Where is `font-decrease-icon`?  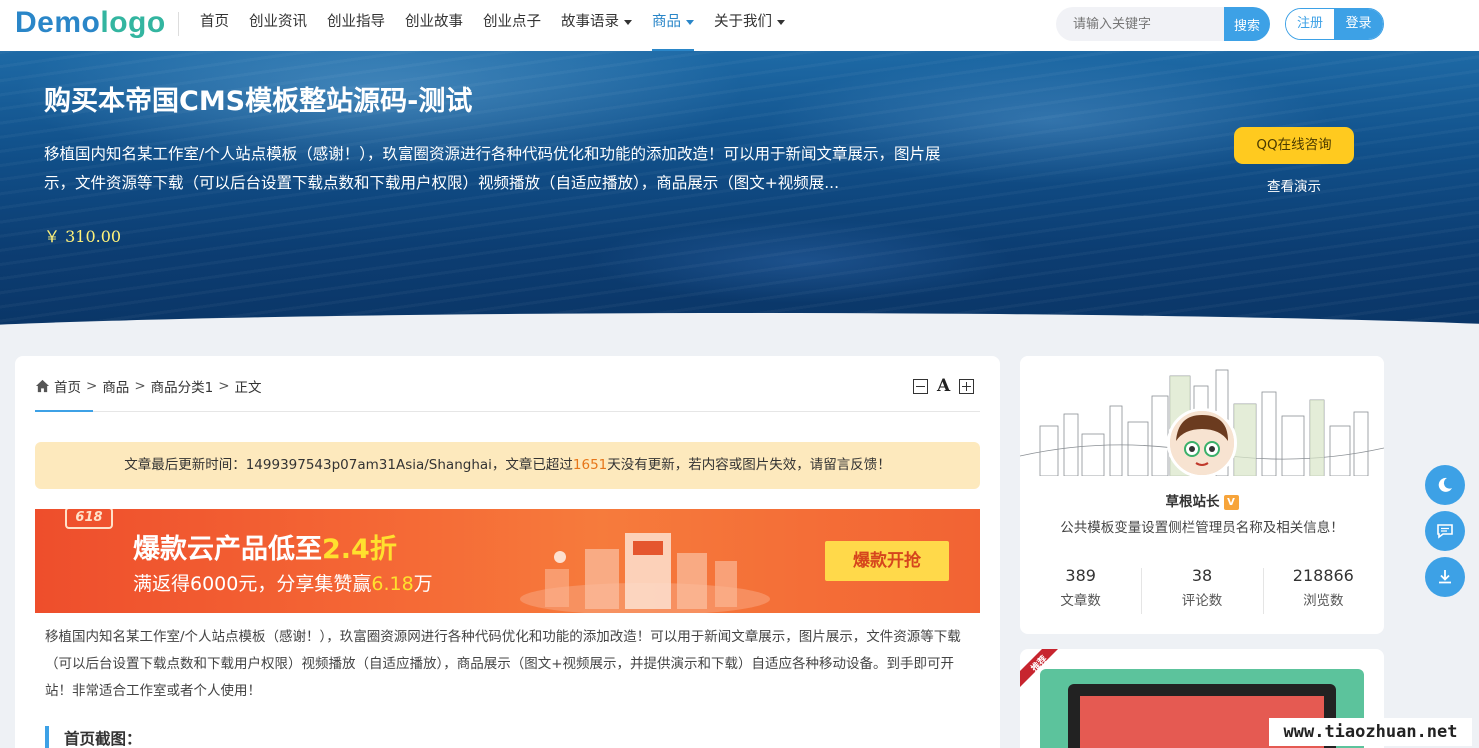 font-decrease-icon is located at coordinates (920, 386).